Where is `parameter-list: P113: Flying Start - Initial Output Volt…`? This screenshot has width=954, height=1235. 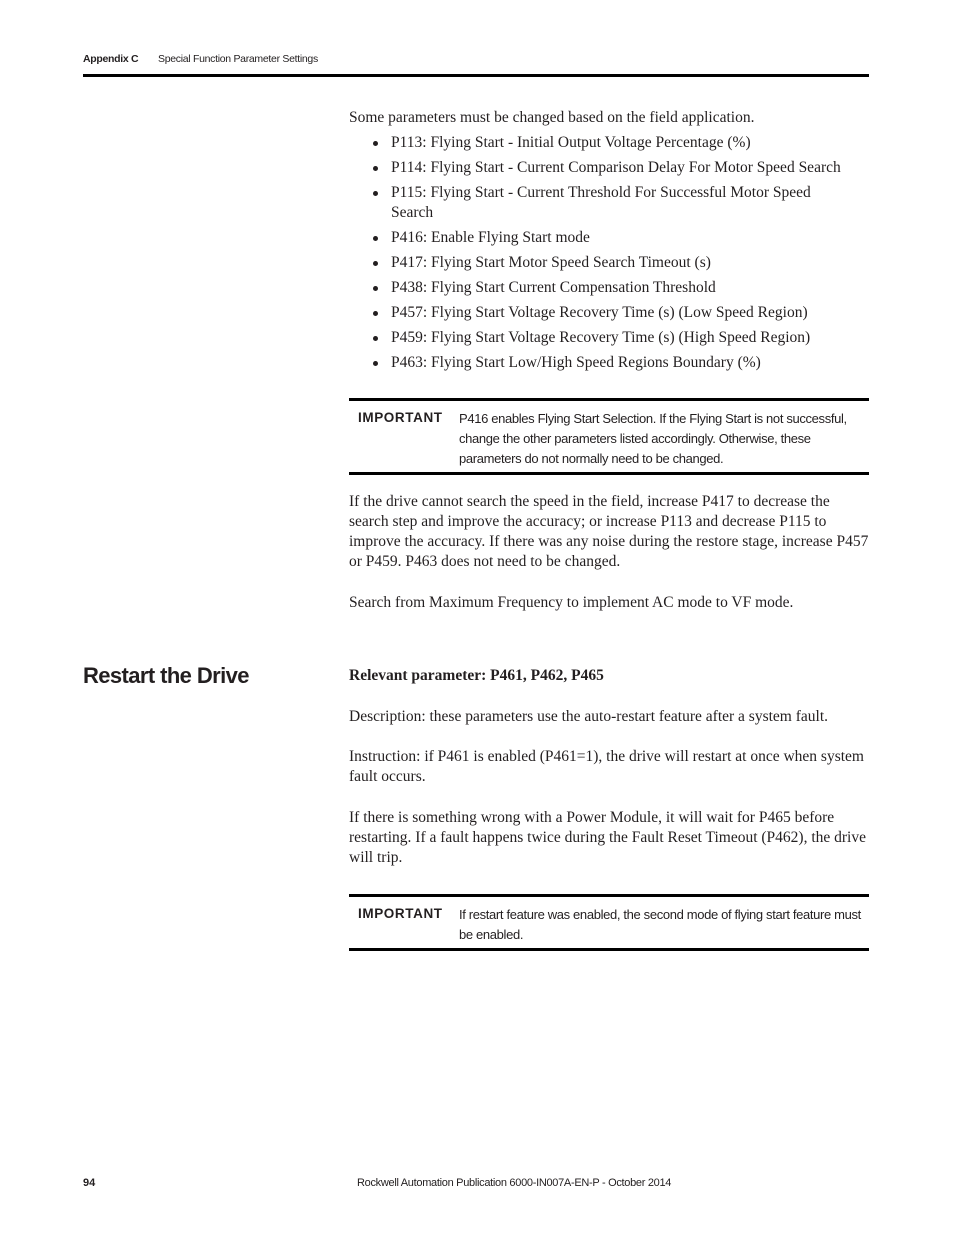 parameter-list: P113: Flying Start - Initial Output Volt… is located at coordinates (609, 255).